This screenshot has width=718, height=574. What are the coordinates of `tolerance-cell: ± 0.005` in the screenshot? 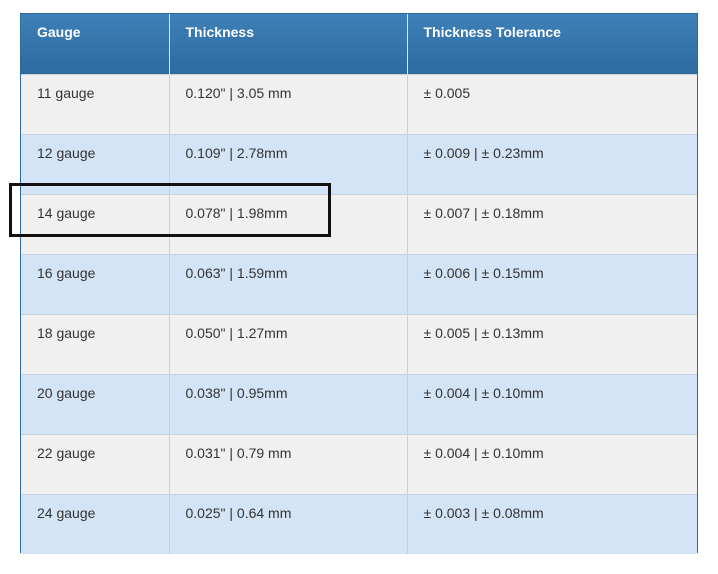 It's located at (552, 103).